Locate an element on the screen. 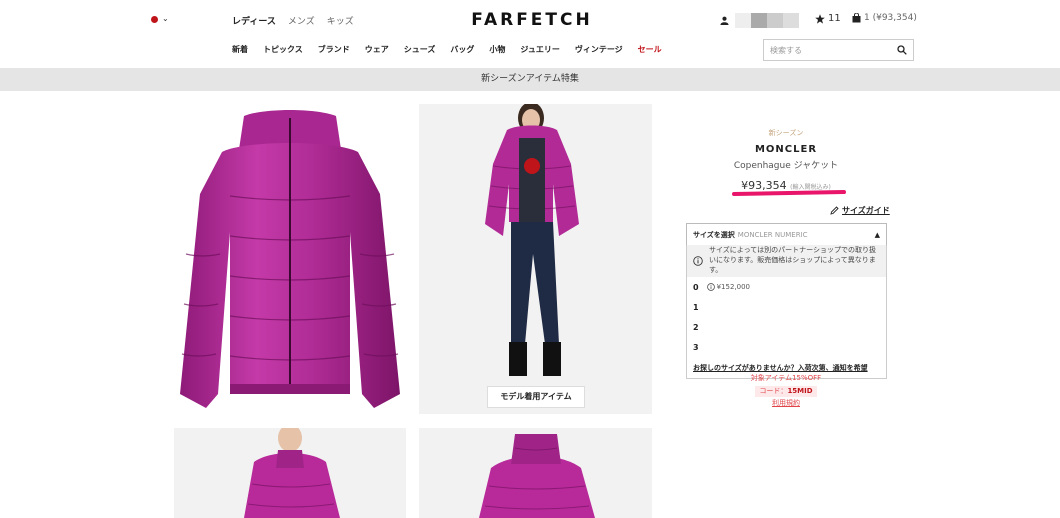 The height and width of the screenshot is (518, 1060). jacket-closeup-front-image is located at coordinates (290, 473).